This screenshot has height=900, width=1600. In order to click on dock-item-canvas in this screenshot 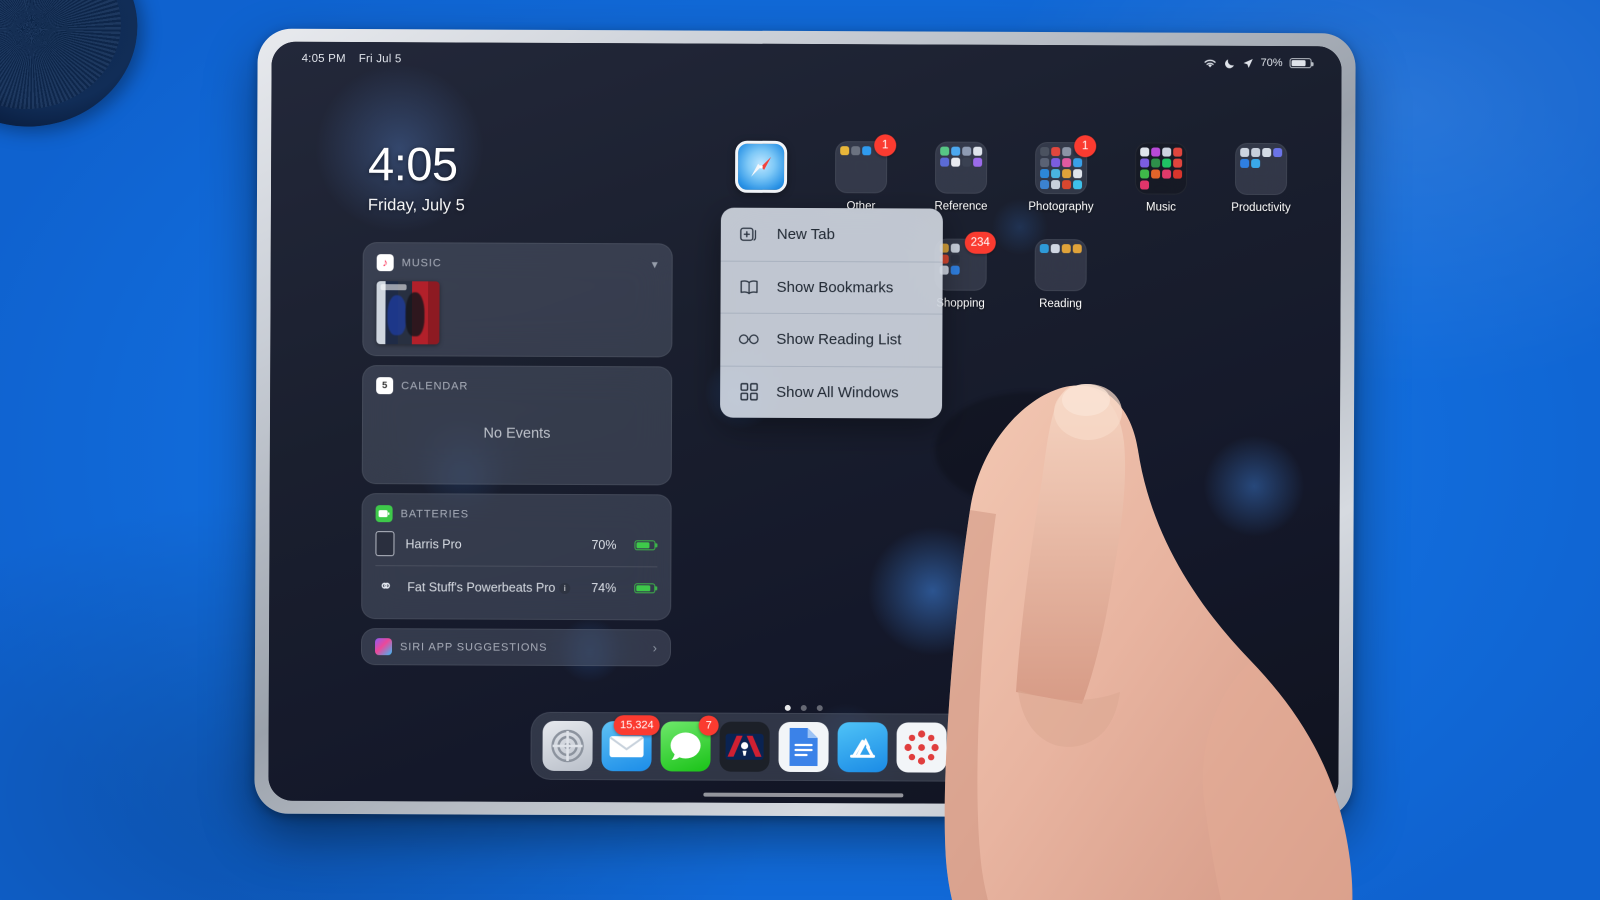, I will do `click(921, 747)`.